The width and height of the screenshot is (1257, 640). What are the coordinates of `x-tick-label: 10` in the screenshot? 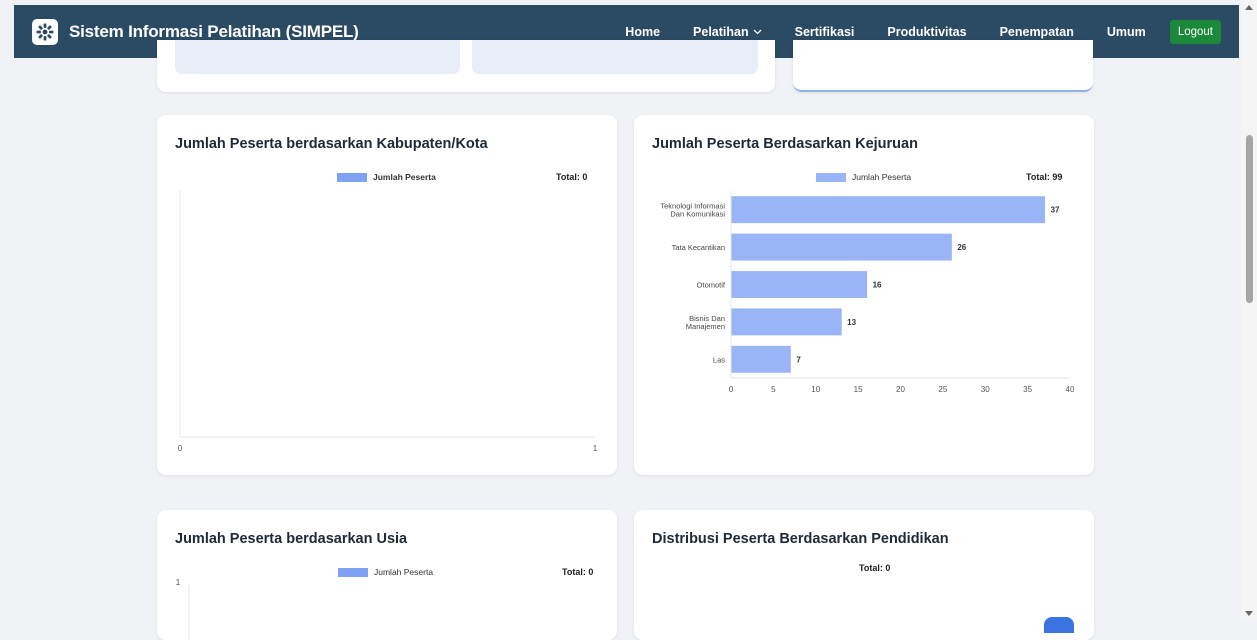 It's located at (815, 389).